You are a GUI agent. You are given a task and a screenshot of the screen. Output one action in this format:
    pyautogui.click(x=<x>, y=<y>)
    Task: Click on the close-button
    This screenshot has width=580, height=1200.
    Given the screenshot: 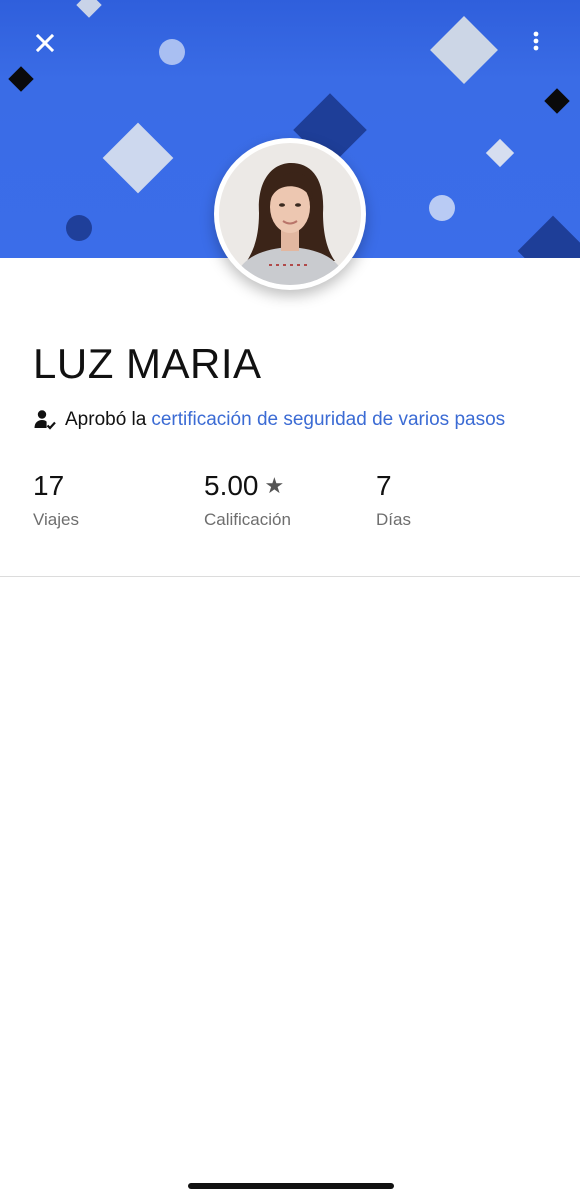 What is the action you would take?
    pyautogui.click(x=45, y=43)
    